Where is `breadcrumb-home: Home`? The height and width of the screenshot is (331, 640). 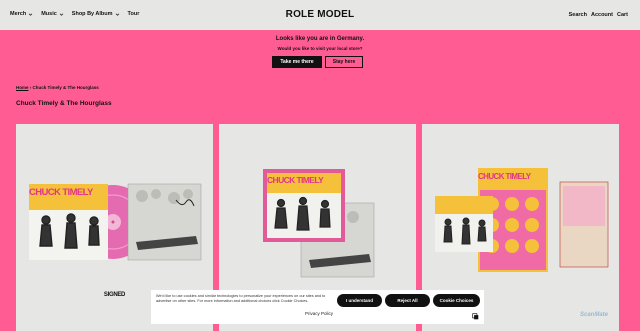
breadcrumb-home: Home is located at coordinates (22, 87).